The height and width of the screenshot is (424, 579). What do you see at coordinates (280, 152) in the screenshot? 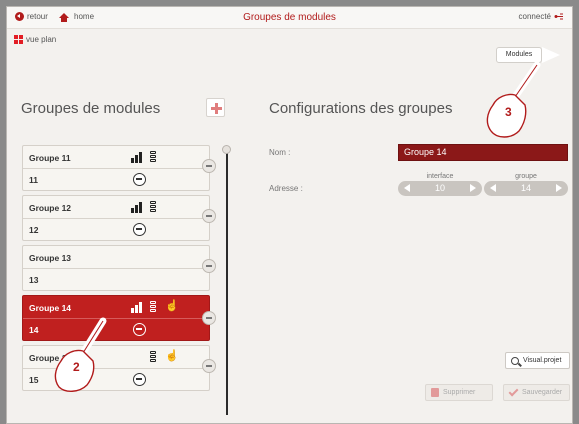
I see `name-label: Nom :` at bounding box center [280, 152].